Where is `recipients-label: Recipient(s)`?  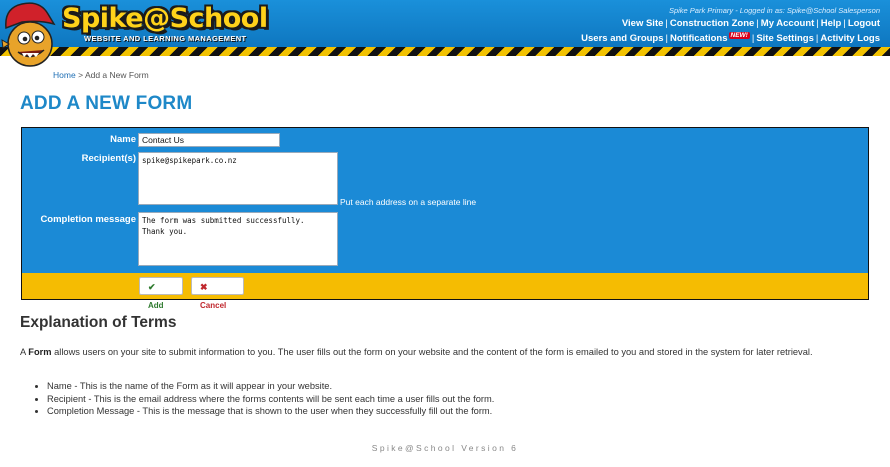 recipients-label: Recipient(s) is located at coordinates (108, 158).